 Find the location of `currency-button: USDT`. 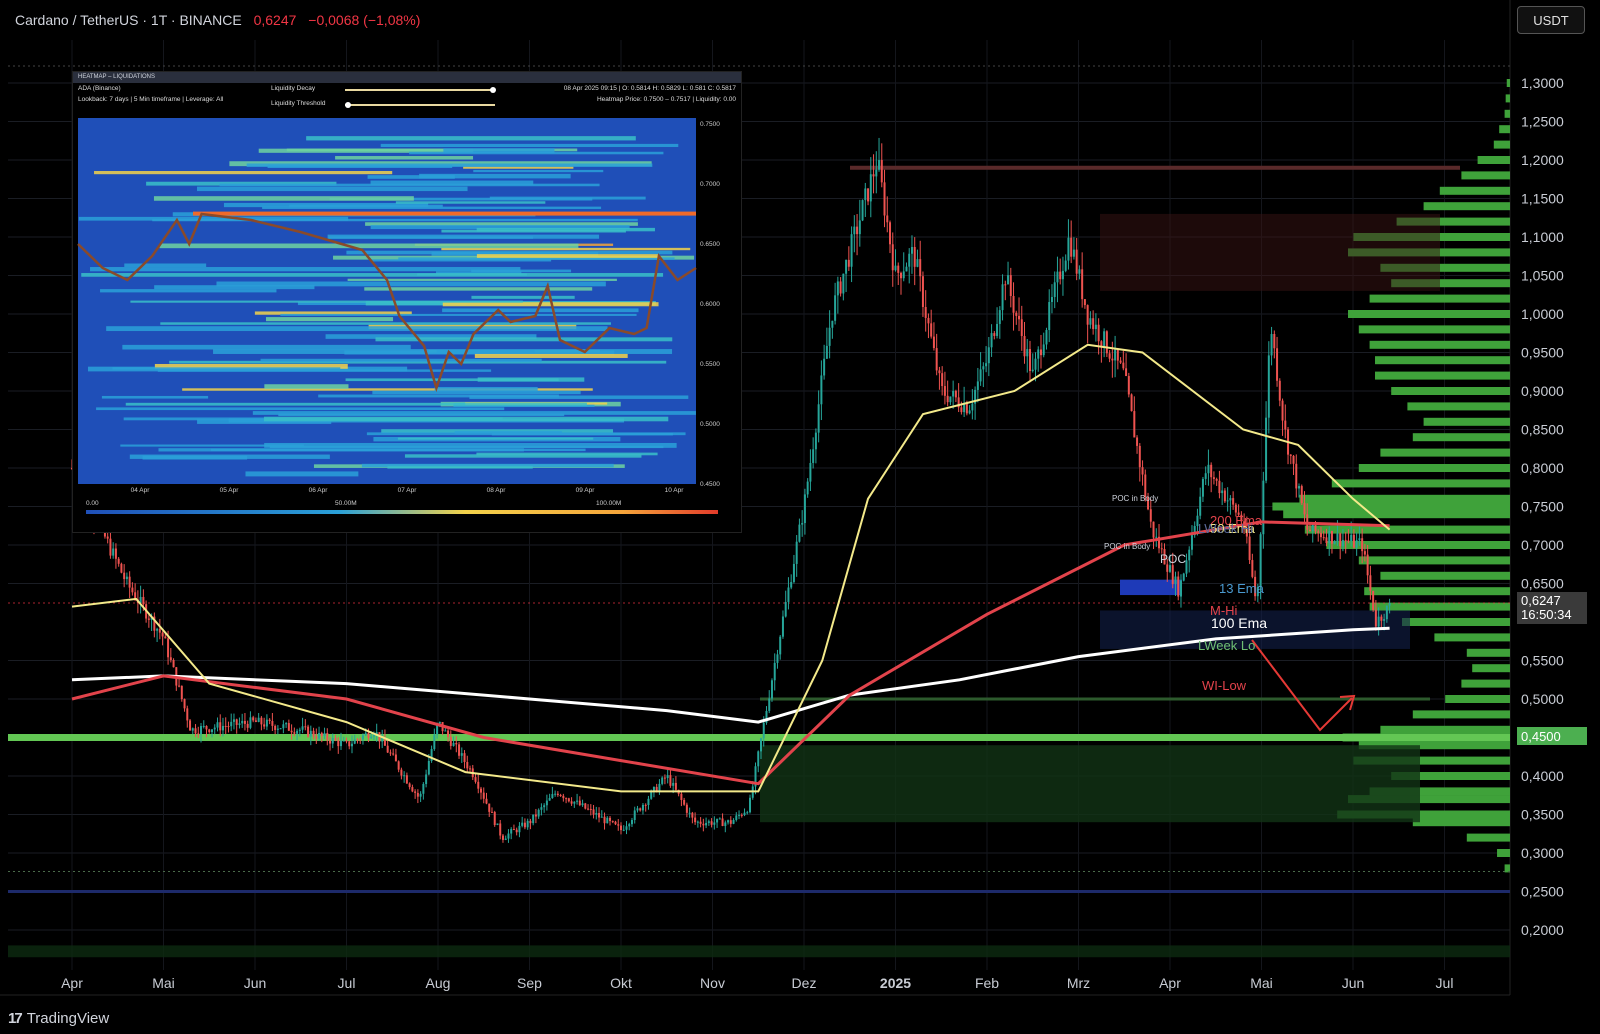

currency-button: USDT is located at coordinates (1551, 20).